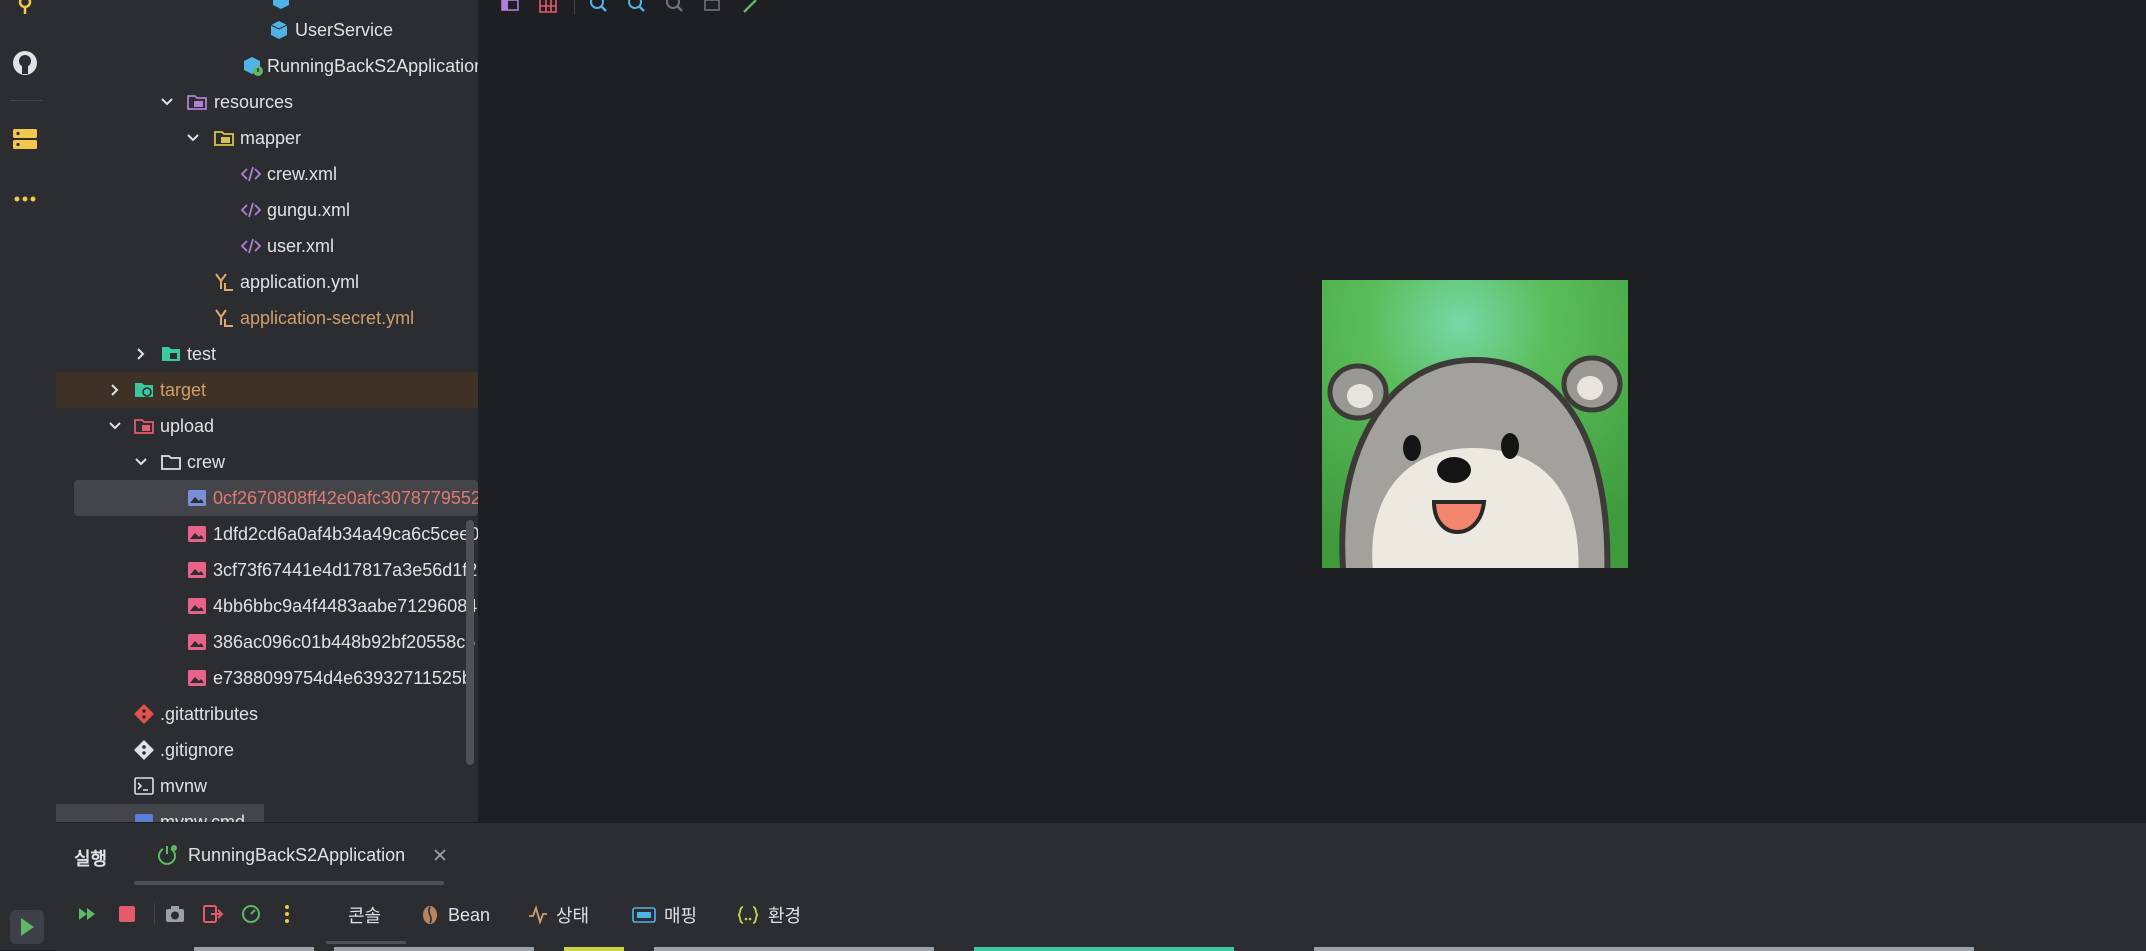 Image resolution: width=2146 pixels, height=951 pixels. What do you see at coordinates (267, 30) in the screenshot?
I see `tree-item-userservice: UserService` at bounding box center [267, 30].